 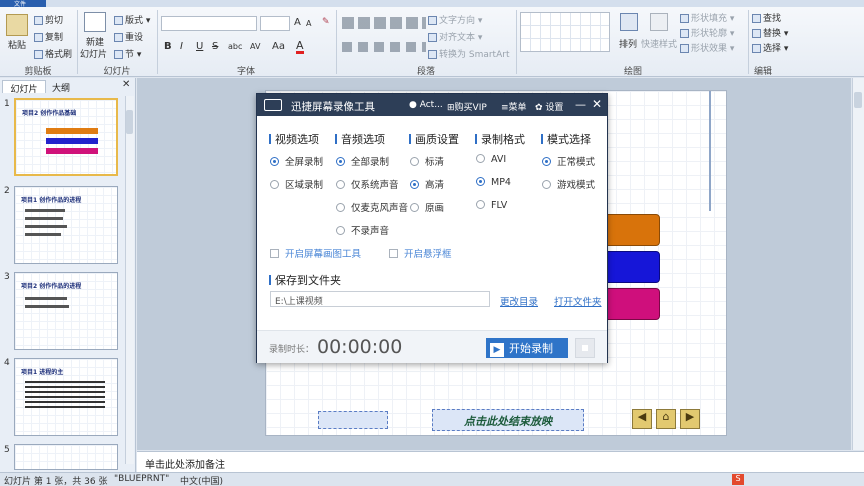 What do you see at coordinates (129, 280) in the screenshot?
I see `pane-scrollbar` at bounding box center [129, 280].